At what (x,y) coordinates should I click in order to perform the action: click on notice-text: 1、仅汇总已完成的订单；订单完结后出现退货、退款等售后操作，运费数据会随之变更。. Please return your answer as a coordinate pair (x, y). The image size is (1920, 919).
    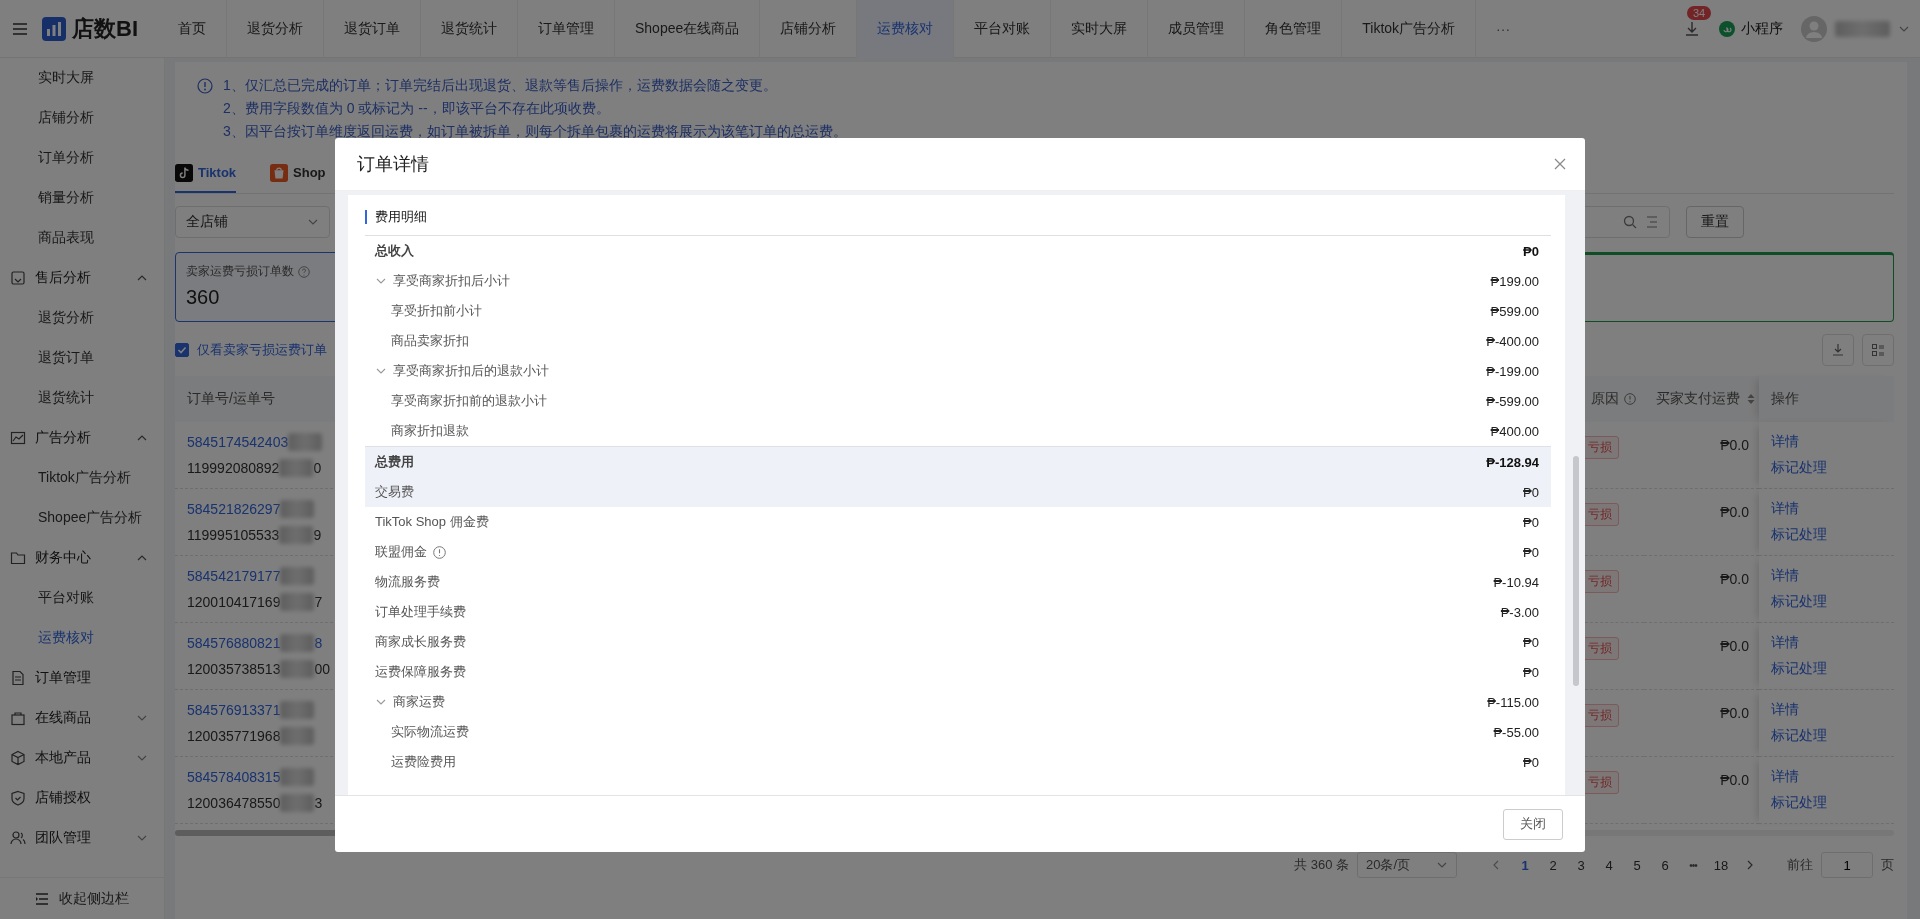
    Looking at the image, I should click on (500, 85).